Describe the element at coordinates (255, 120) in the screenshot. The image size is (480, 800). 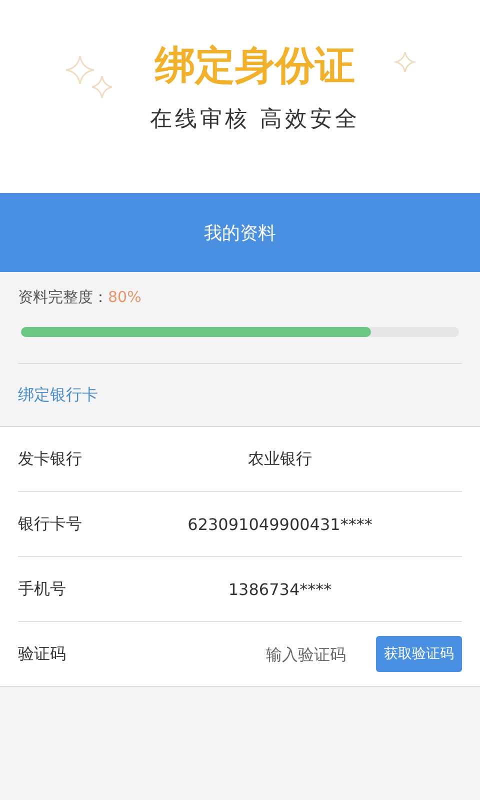
I see `banner-subtitle: 在线审核 高效安全` at that location.